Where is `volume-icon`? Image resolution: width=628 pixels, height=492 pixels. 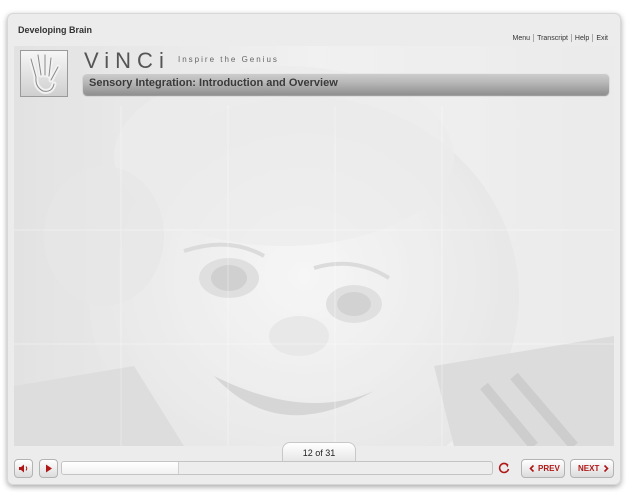
volume-icon is located at coordinates (23, 468).